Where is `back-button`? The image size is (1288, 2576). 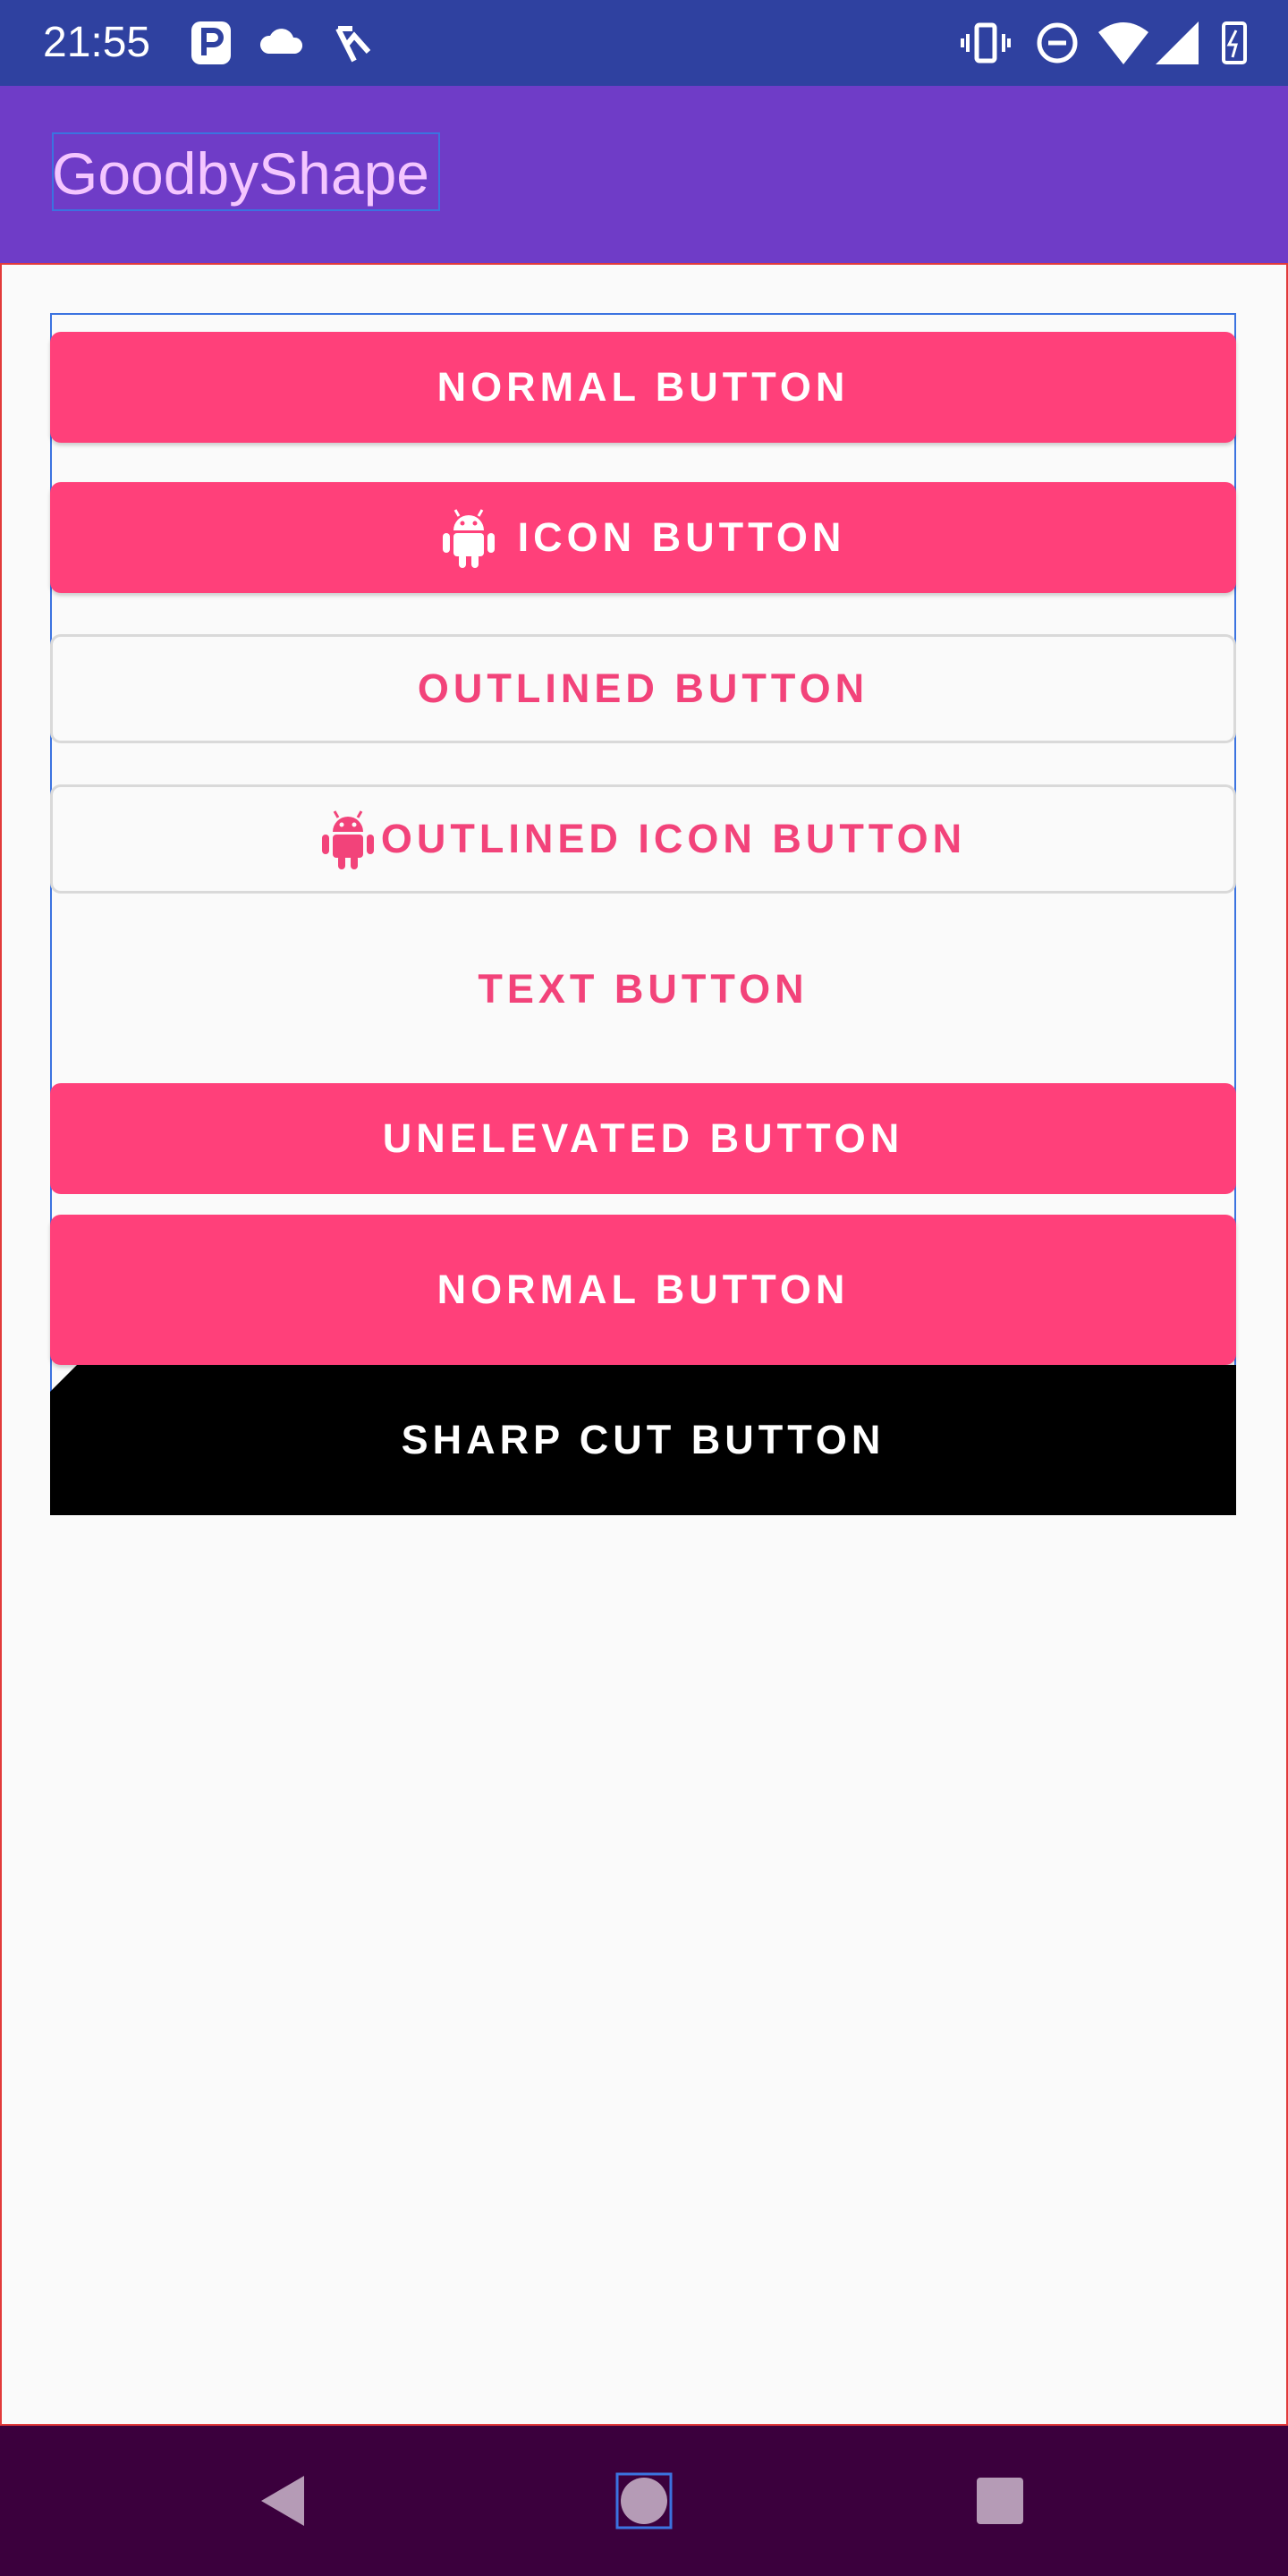 back-button is located at coordinates (282, 2501).